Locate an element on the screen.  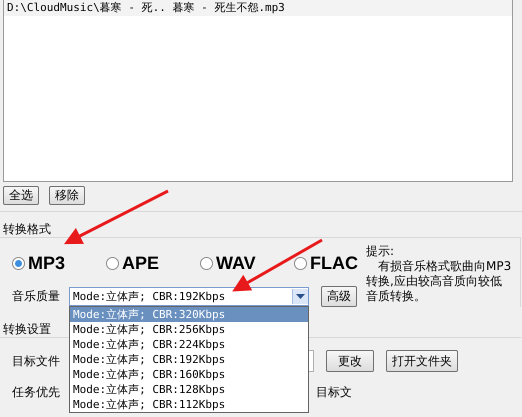
tip-text: 音质转换。 is located at coordinates (396, 296).